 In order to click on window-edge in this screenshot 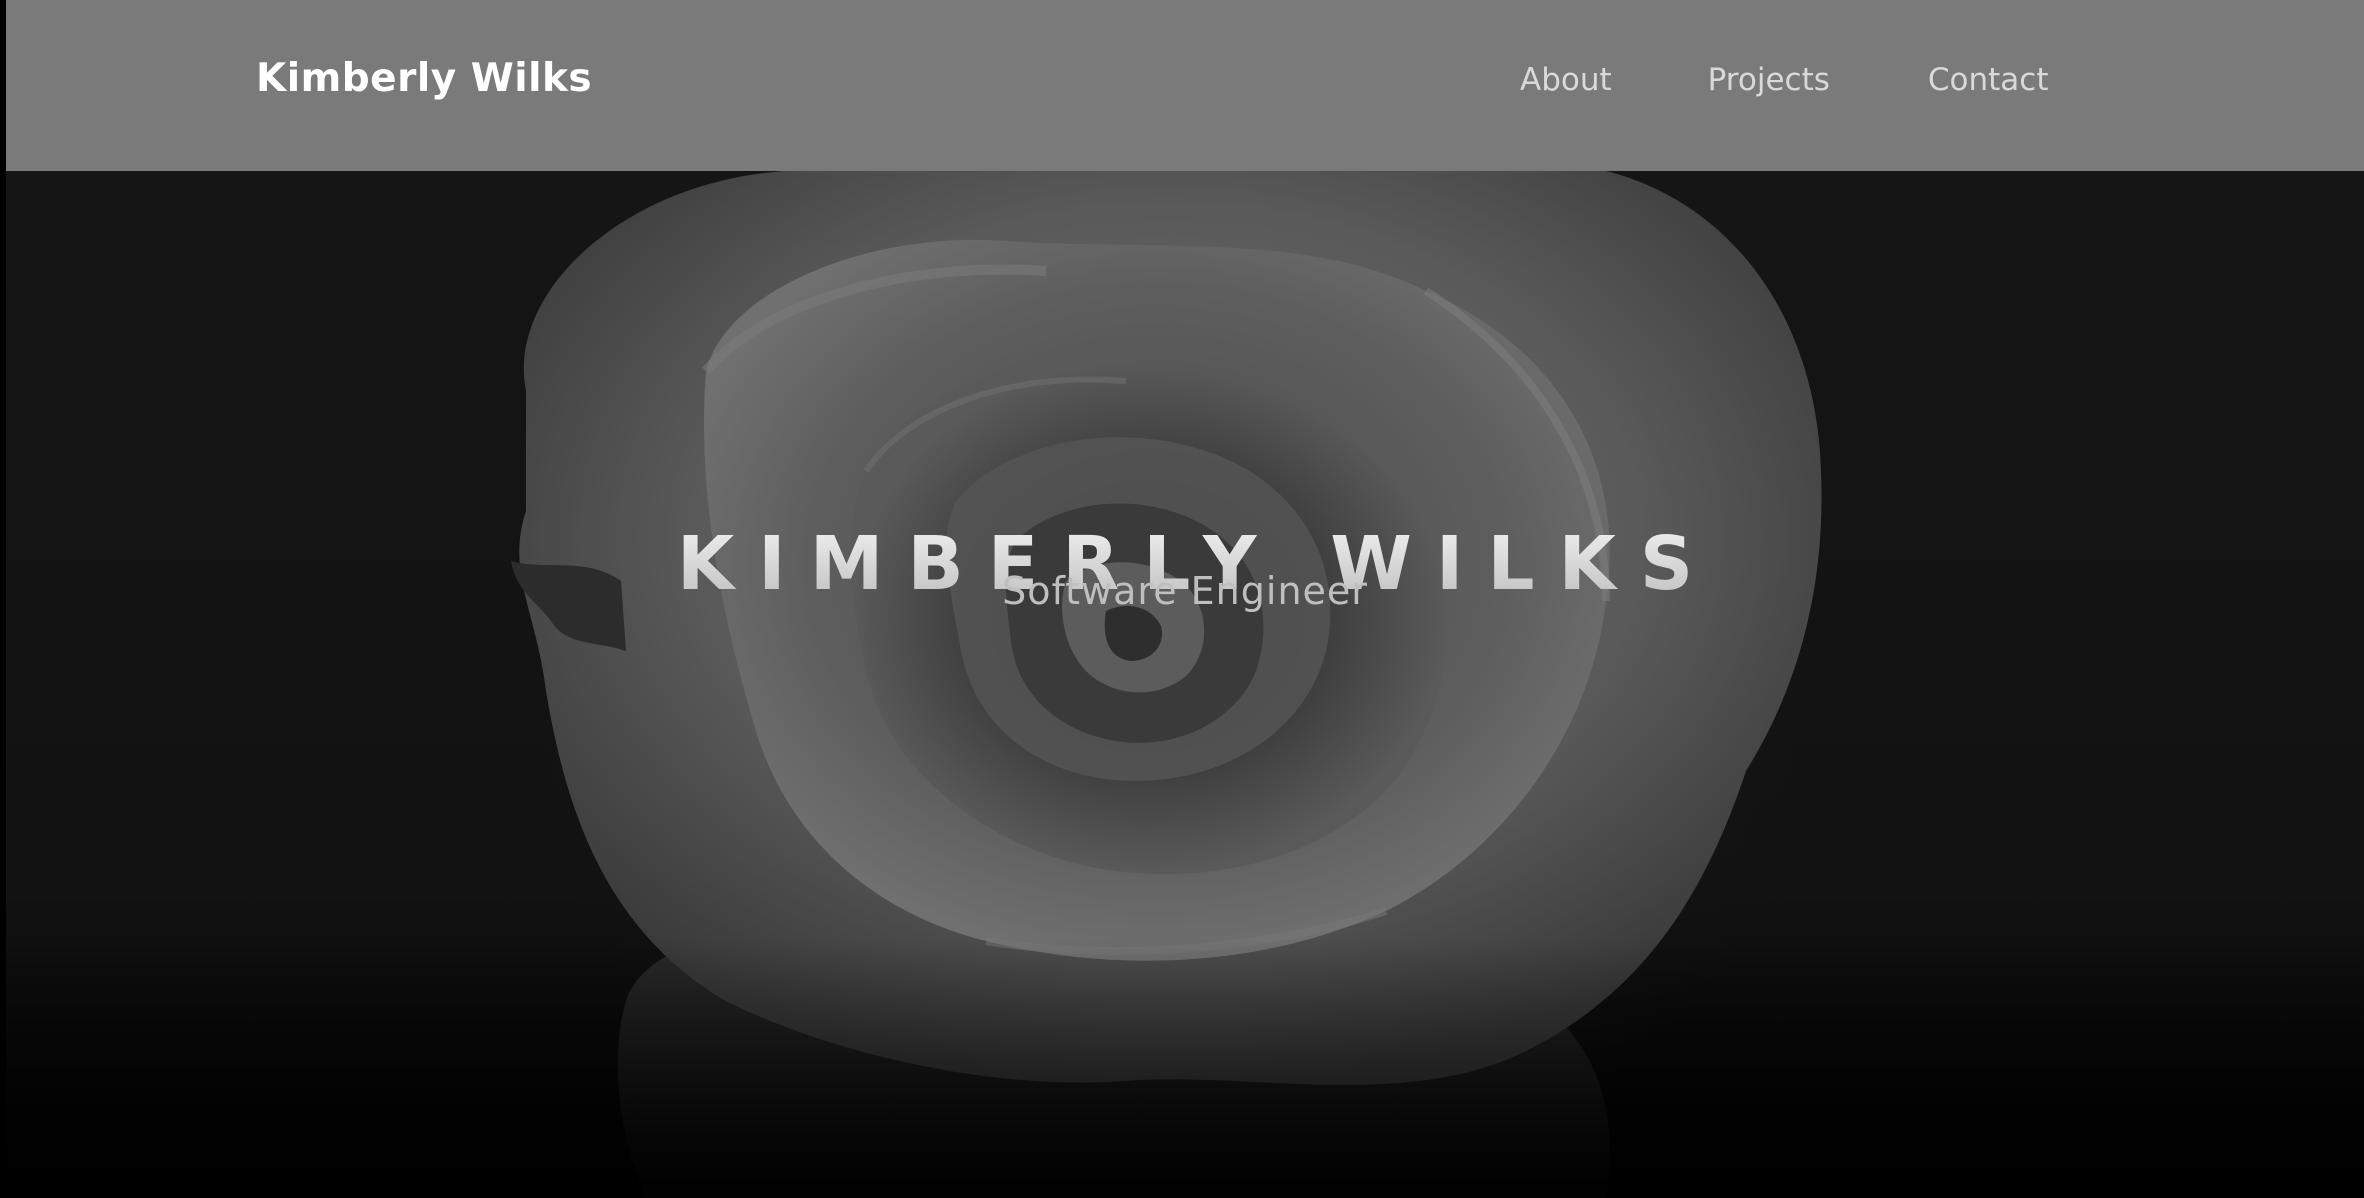, I will do `click(3, 599)`.